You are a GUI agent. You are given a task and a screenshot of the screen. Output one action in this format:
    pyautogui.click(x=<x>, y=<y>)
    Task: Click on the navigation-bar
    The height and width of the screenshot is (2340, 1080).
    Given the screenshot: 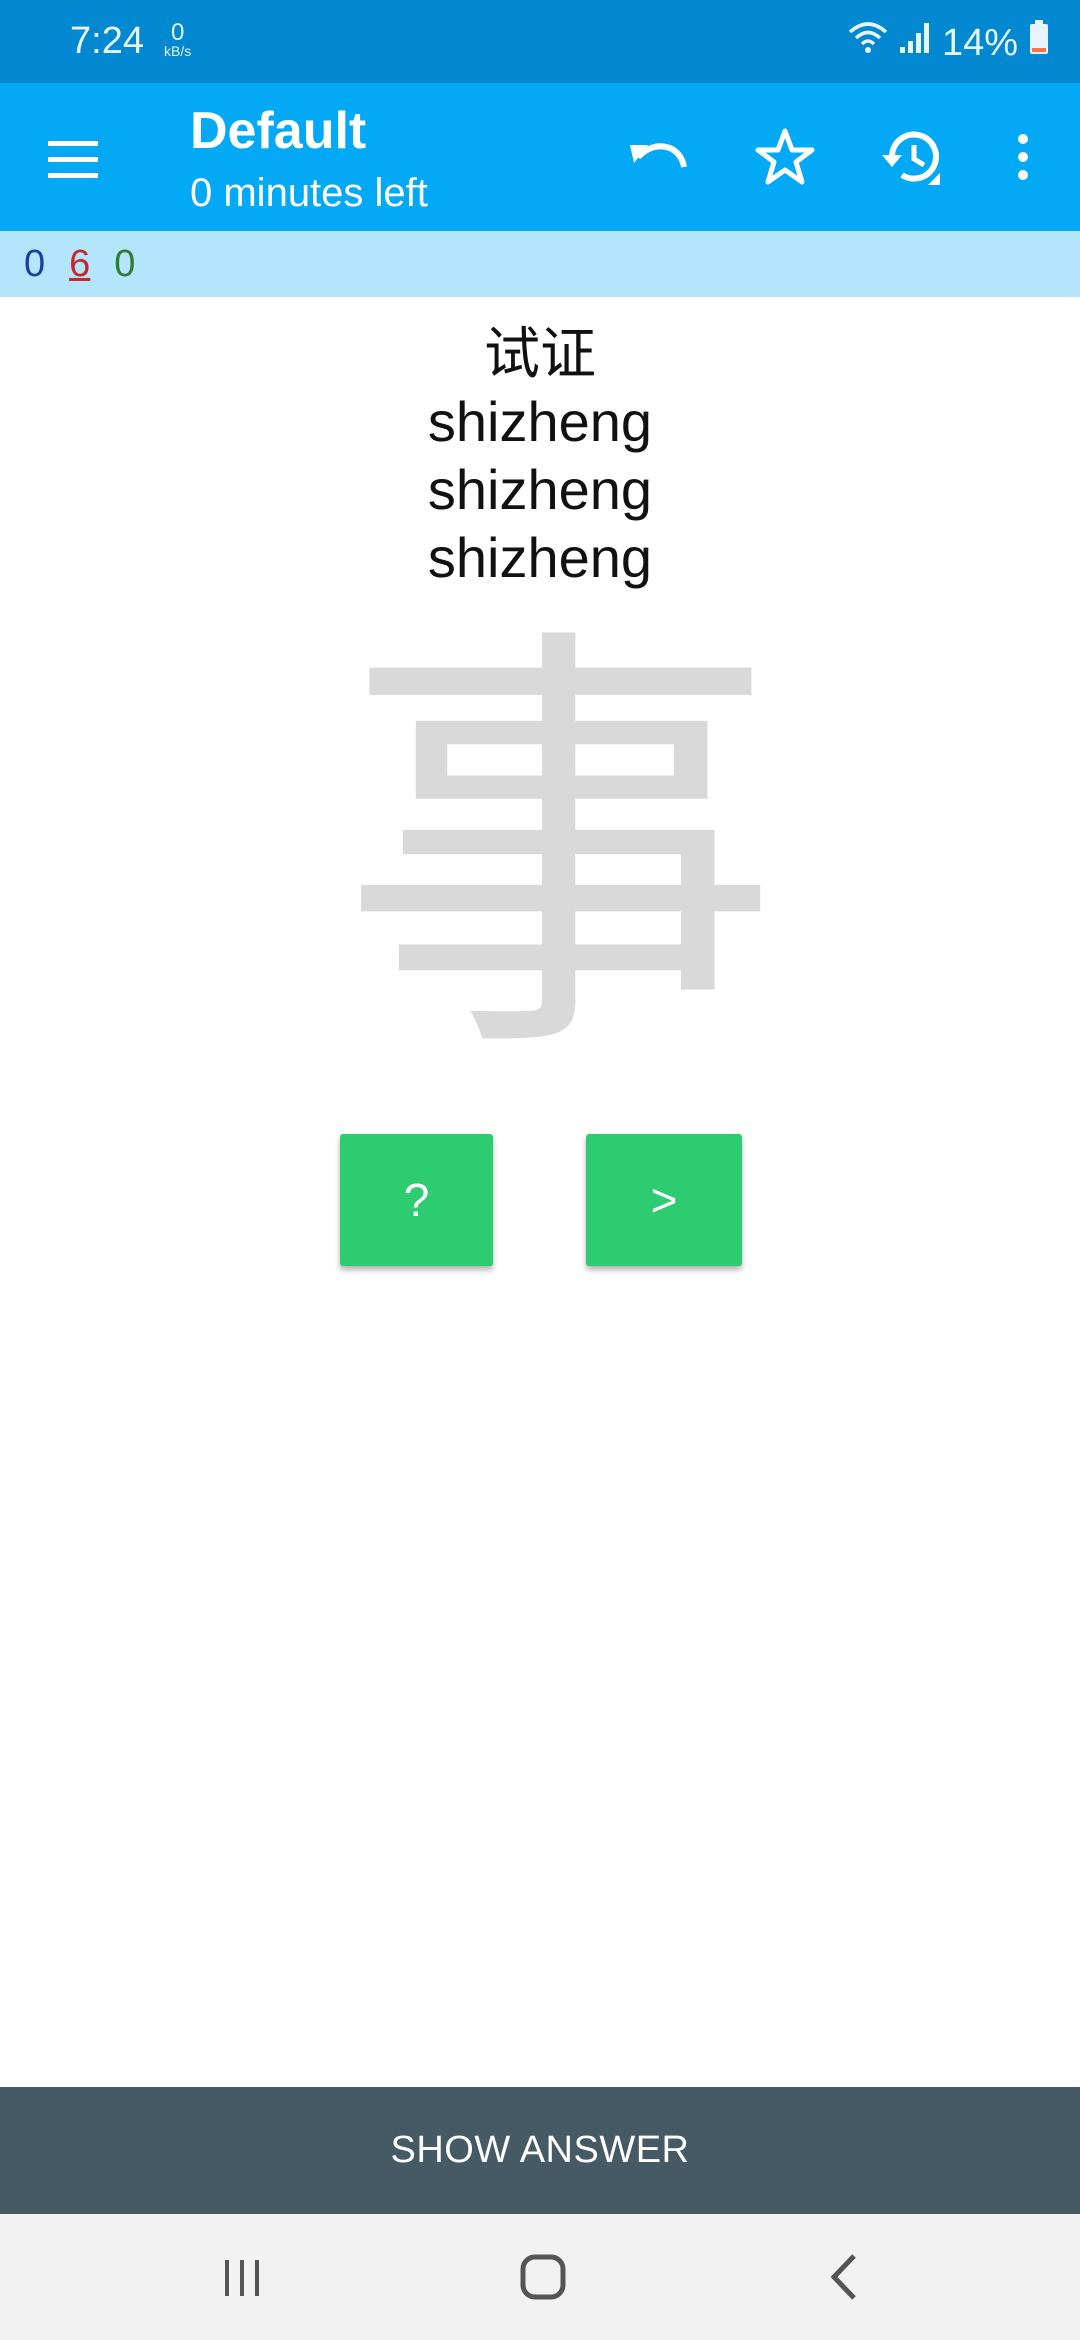 What is the action you would take?
    pyautogui.click(x=540, y=2277)
    